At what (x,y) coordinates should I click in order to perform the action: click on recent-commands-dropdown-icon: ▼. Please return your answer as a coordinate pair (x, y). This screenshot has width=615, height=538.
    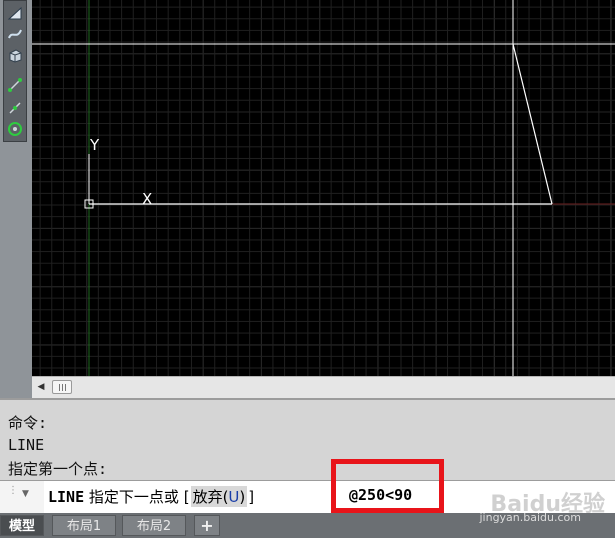
    Looking at the image, I should click on (25, 494).